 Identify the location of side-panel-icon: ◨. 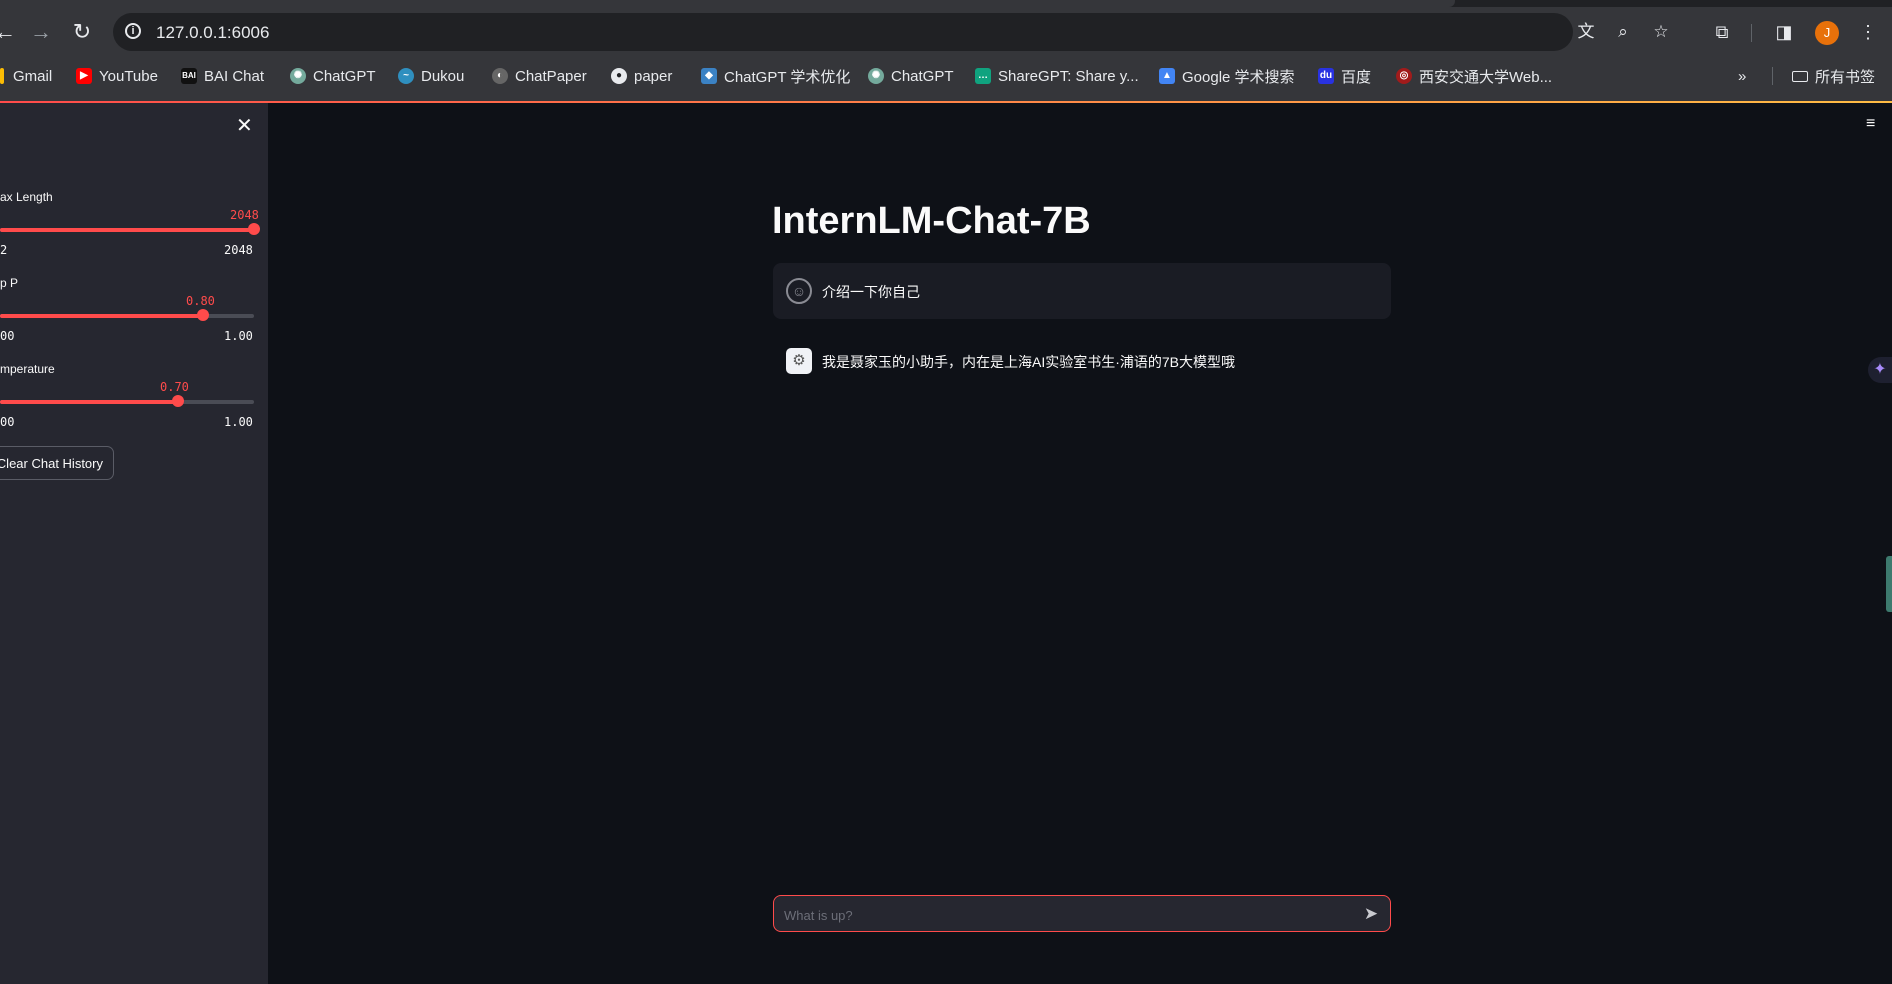
(1784, 32).